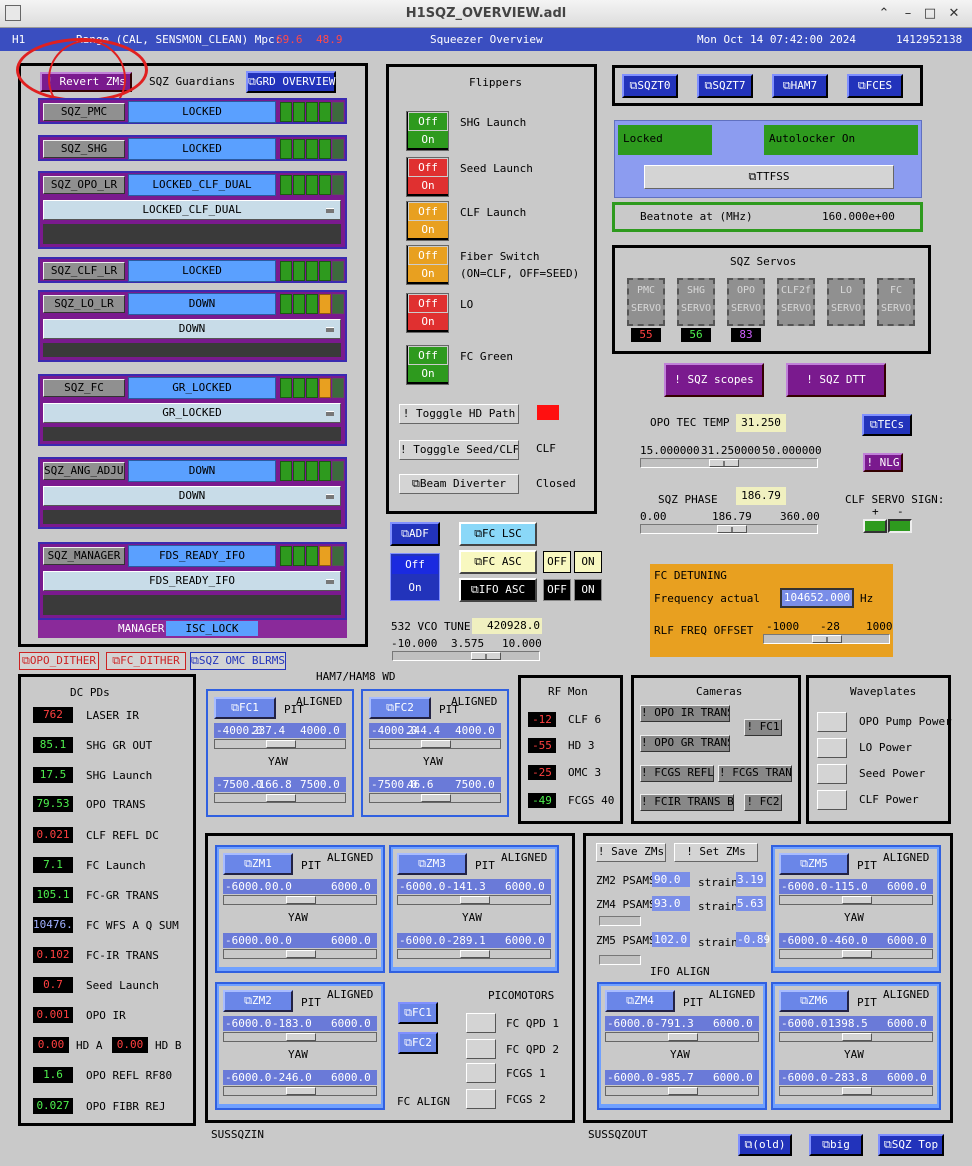 The width and height of the screenshot is (972, 1166). Describe the element at coordinates (84, 304) in the screenshot. I see `guardian-button-sqz_lo_lr: SQZ_LO_LR` at that location.